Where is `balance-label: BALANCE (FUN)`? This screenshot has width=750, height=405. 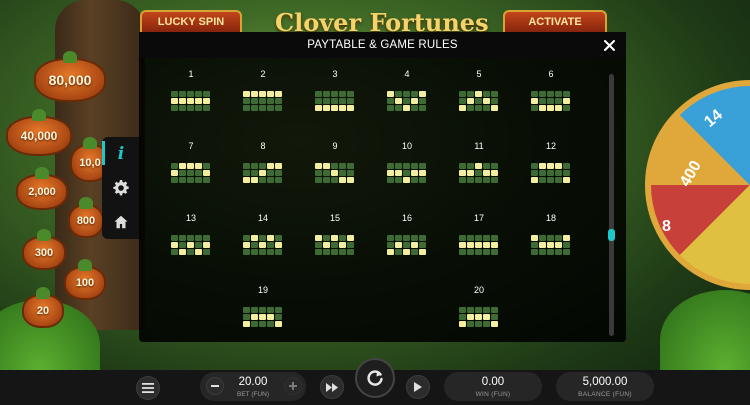 balance-label: BALANCE (FUN) is located at coordinates (605, 394).